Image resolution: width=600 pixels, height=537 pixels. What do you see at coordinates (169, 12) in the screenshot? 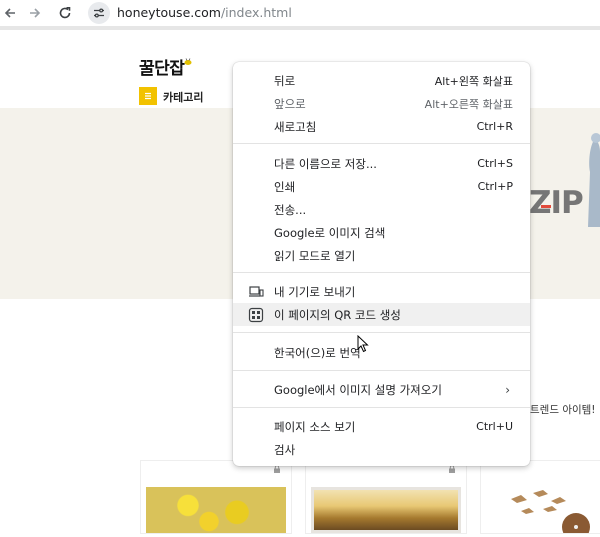
I see `url-host: honeytouse.com` at bounding box center [169, 12].